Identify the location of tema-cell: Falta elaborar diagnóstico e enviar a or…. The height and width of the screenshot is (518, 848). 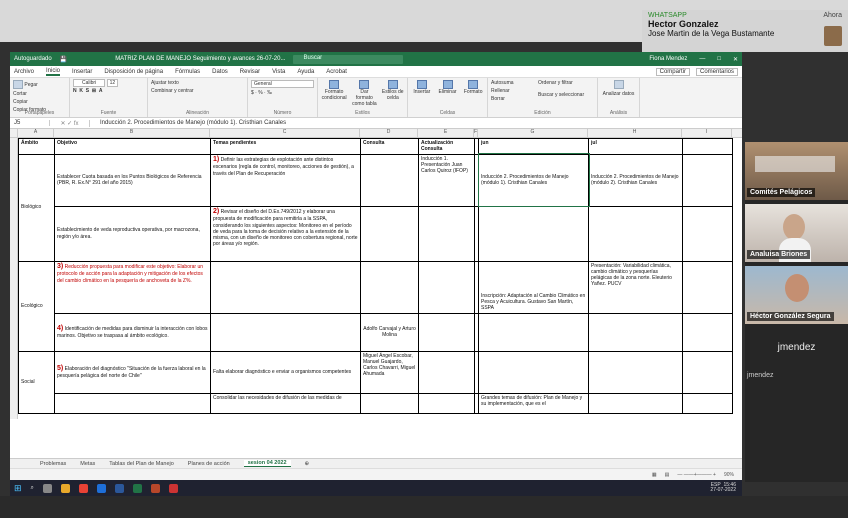
(285, 372).